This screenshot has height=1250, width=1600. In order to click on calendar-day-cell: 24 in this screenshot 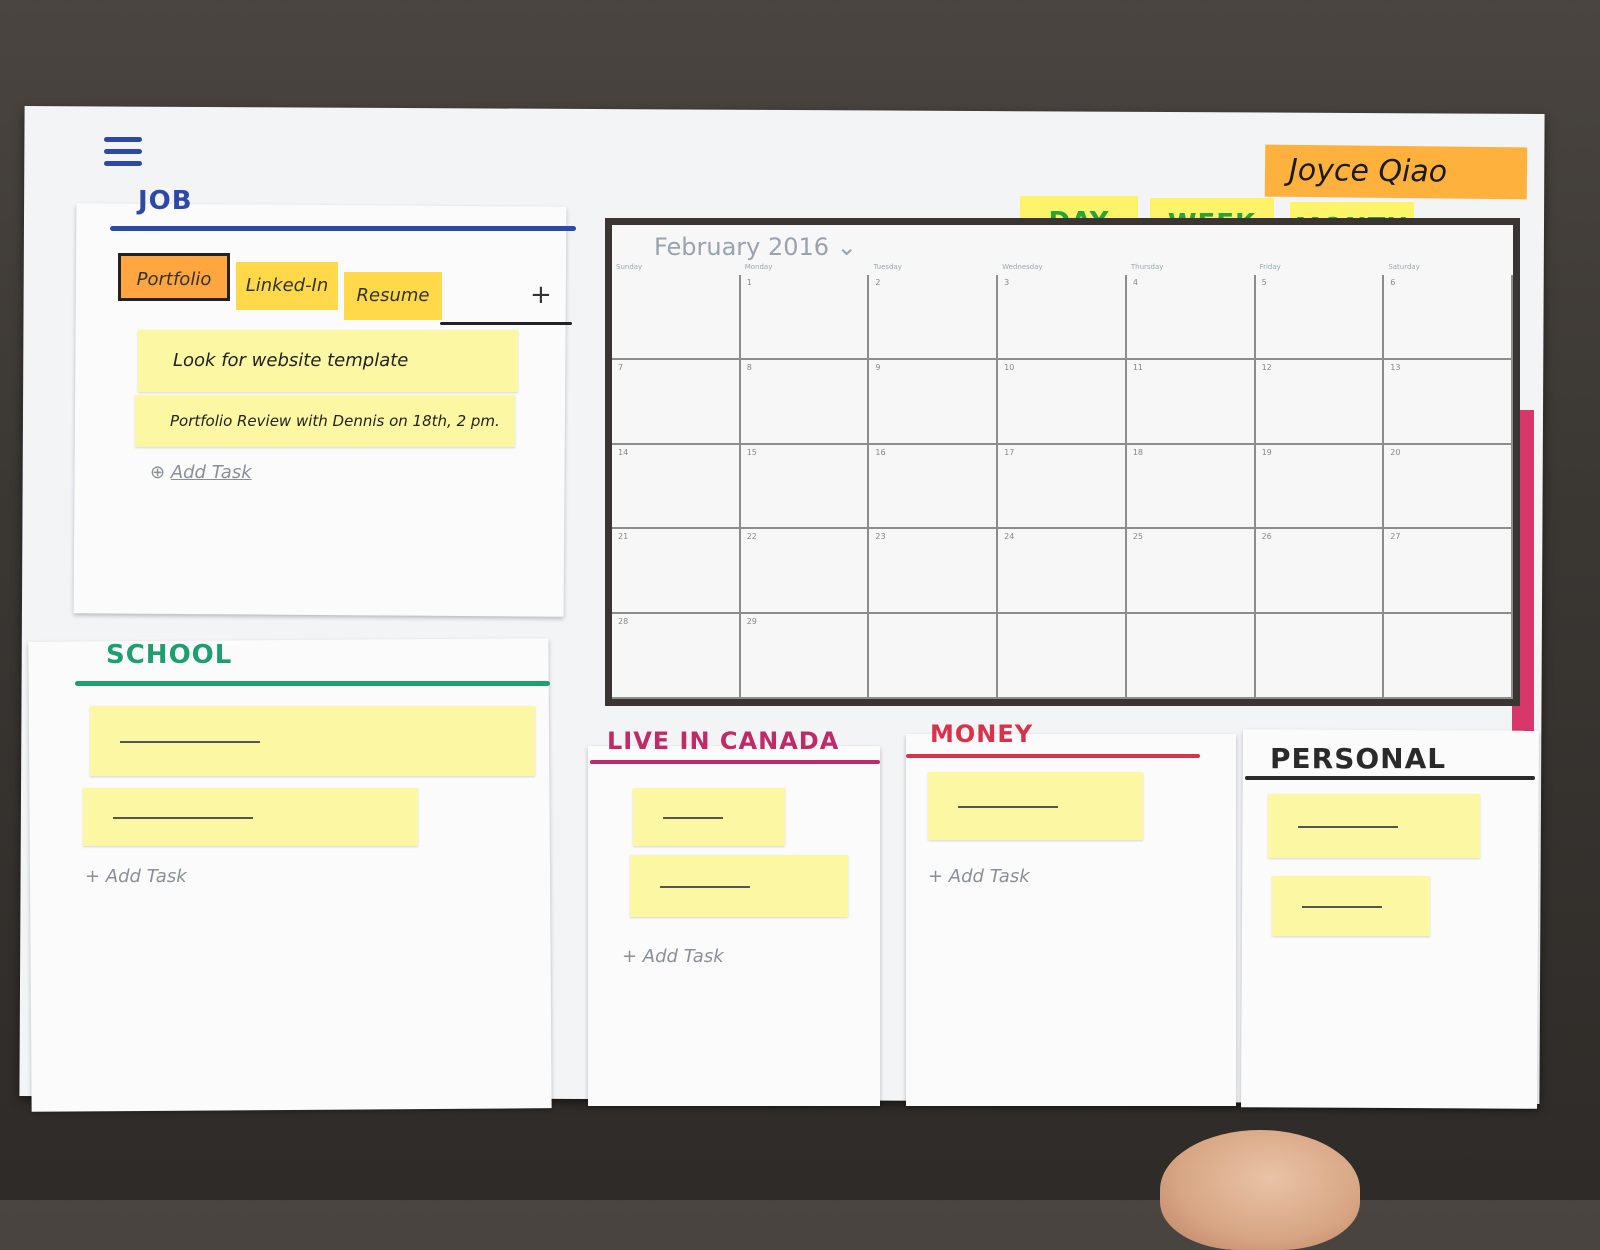, I will do `click(1062, 572)`.